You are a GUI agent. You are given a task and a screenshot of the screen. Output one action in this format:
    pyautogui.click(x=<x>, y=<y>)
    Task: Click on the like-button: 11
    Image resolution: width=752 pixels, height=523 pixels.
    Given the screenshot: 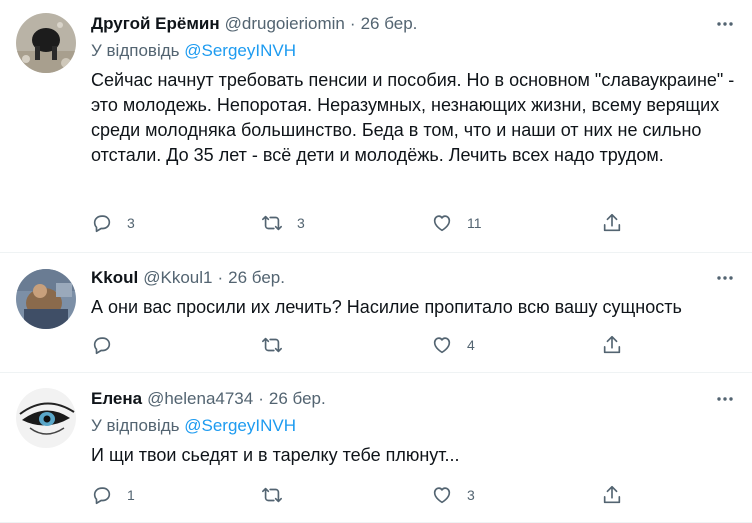 What is the action you would take?
    pyautogui.click(x=516, y=223)
    